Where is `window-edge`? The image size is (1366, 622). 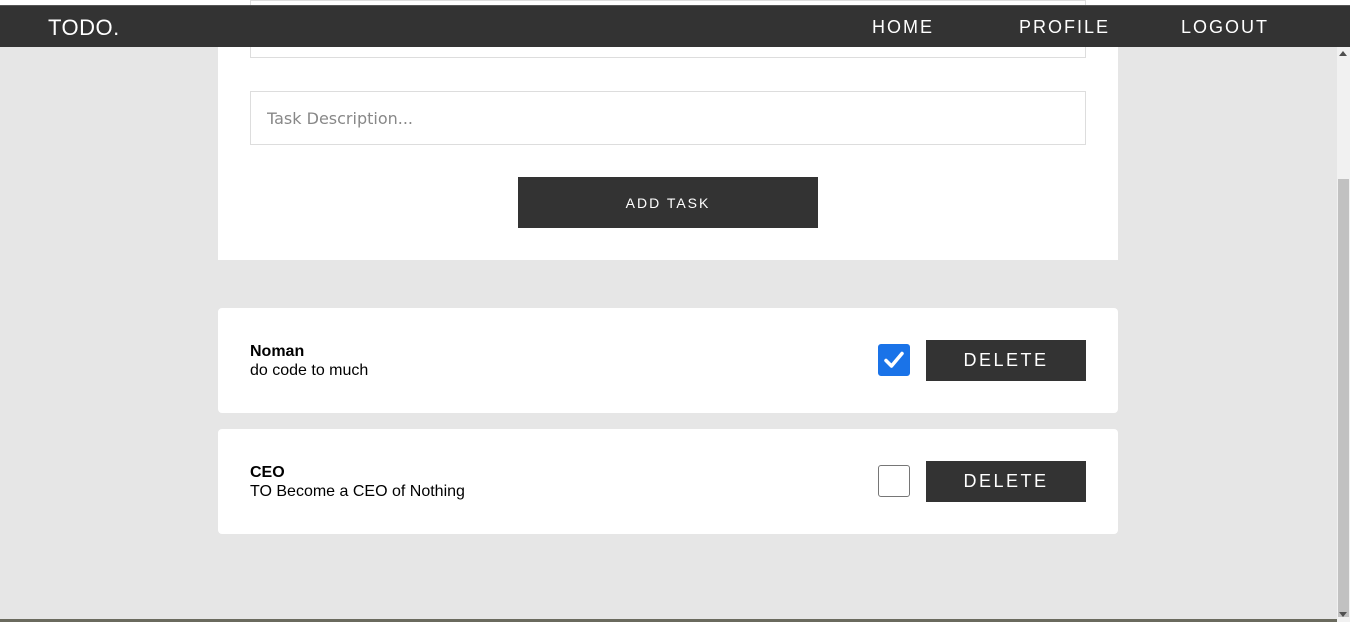
window-edge is located at coordinates (1358, 313).